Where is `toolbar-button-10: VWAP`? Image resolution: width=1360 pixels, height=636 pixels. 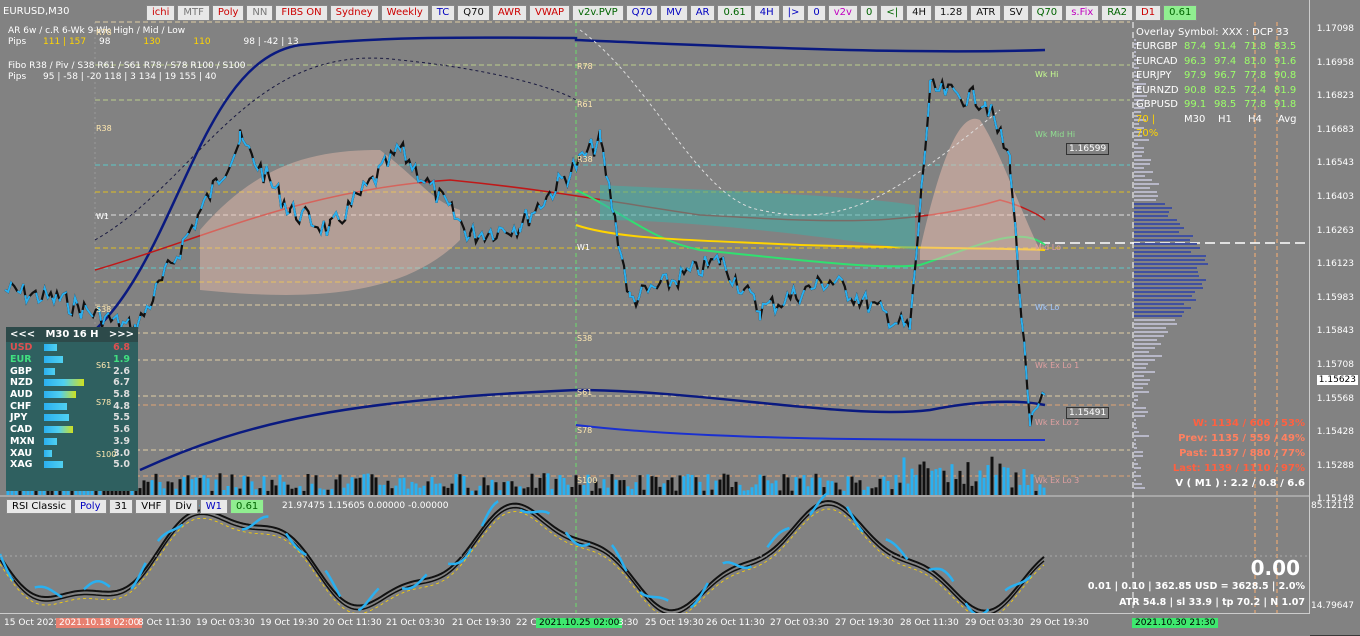 toolbar-button-10: VWAP is located at coordinates (550, 13).